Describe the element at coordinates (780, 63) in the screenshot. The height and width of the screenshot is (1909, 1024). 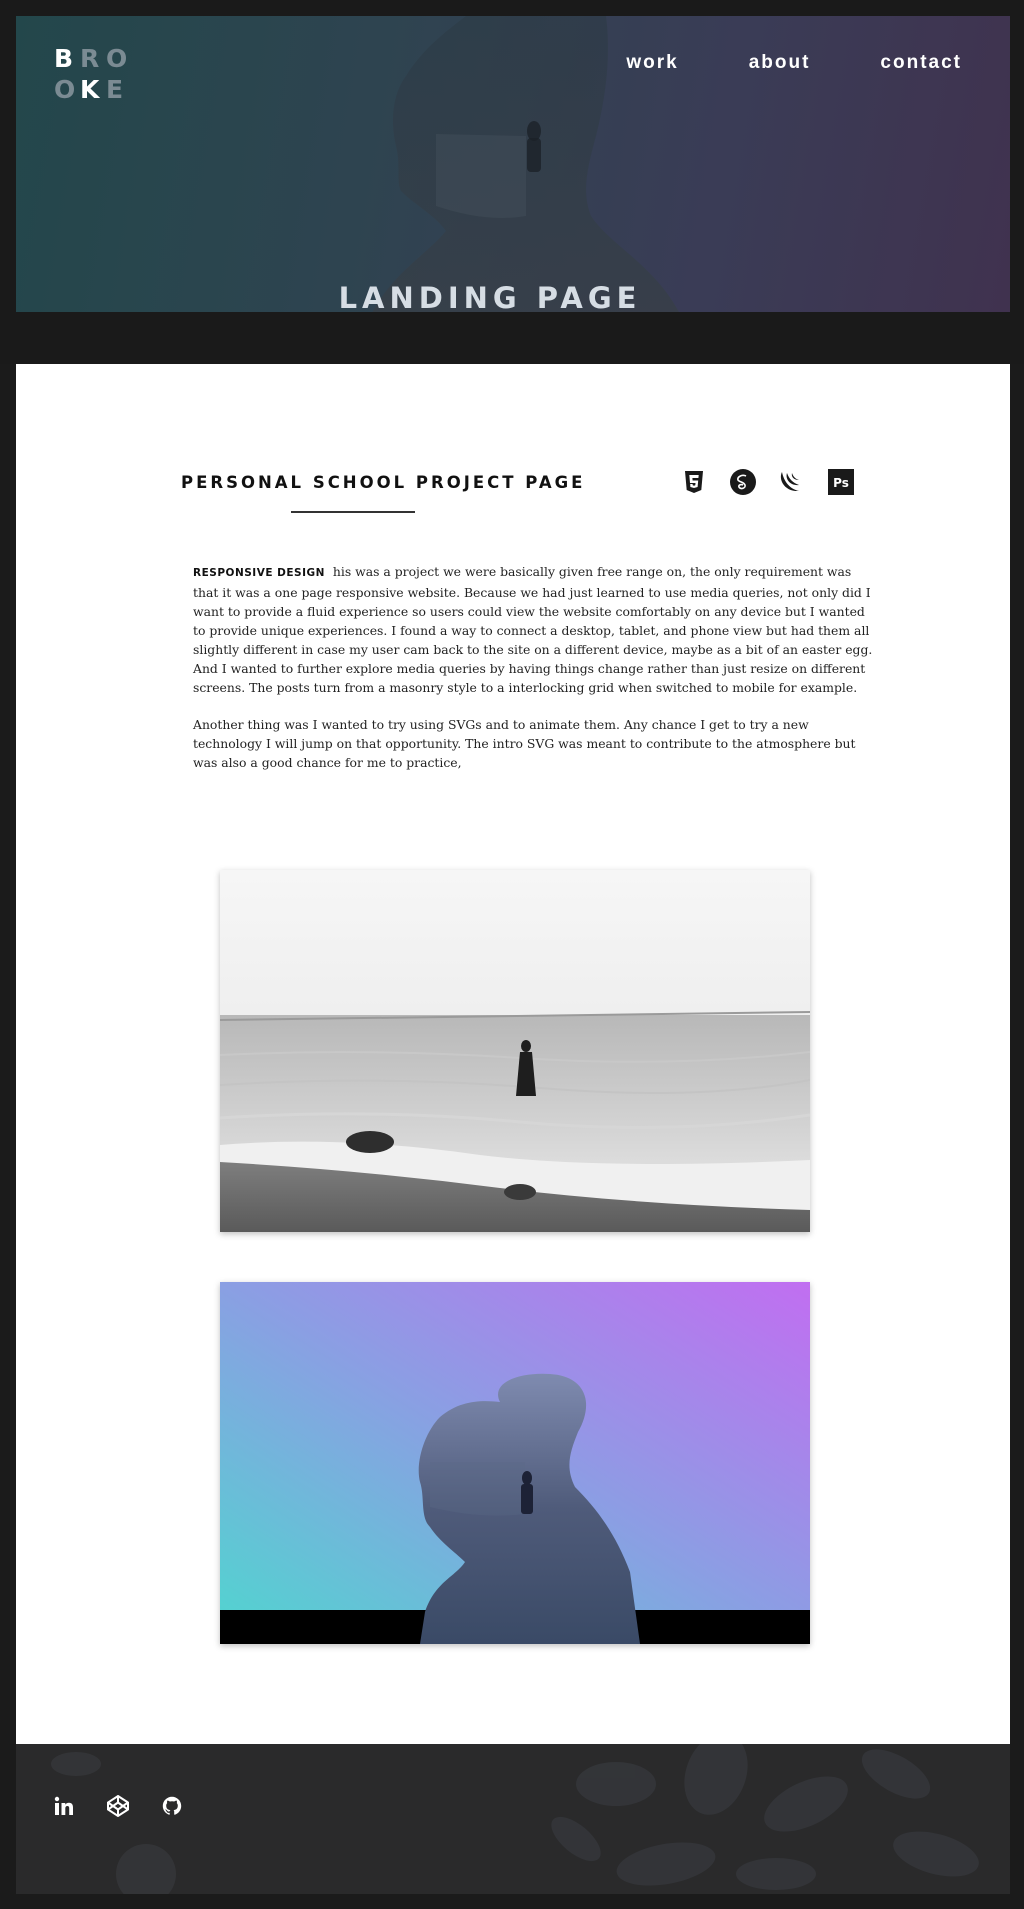
I see `nav-about-link: about` at that location.